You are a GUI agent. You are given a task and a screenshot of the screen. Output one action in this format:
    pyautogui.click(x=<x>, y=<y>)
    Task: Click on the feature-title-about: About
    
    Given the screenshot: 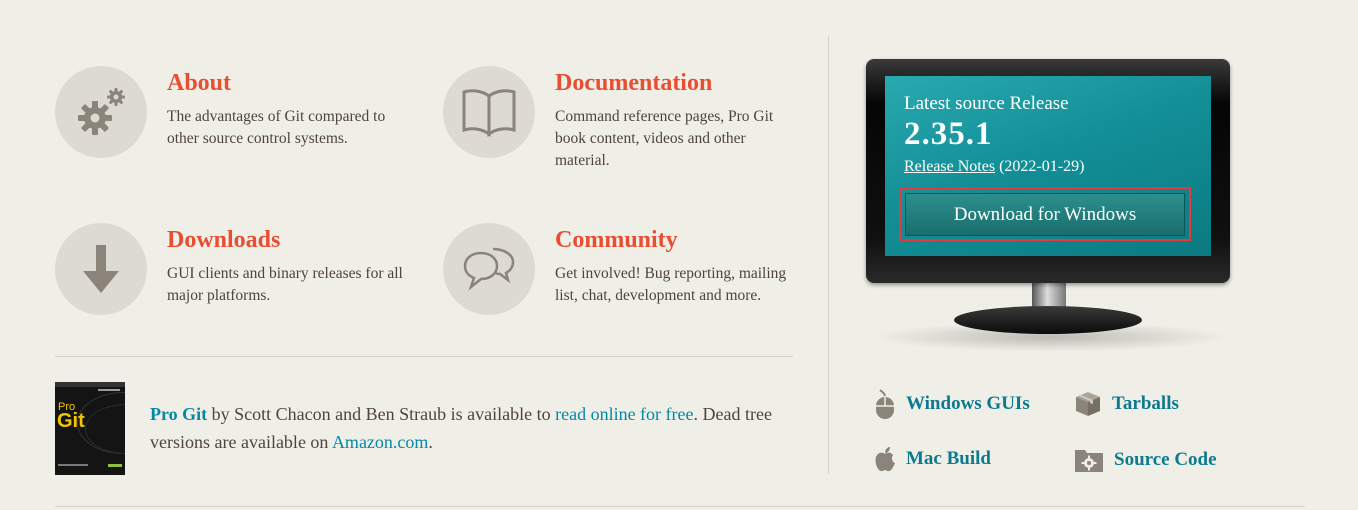 What is the action you would take?
    pyautogui.click(x=199, y=83)
    